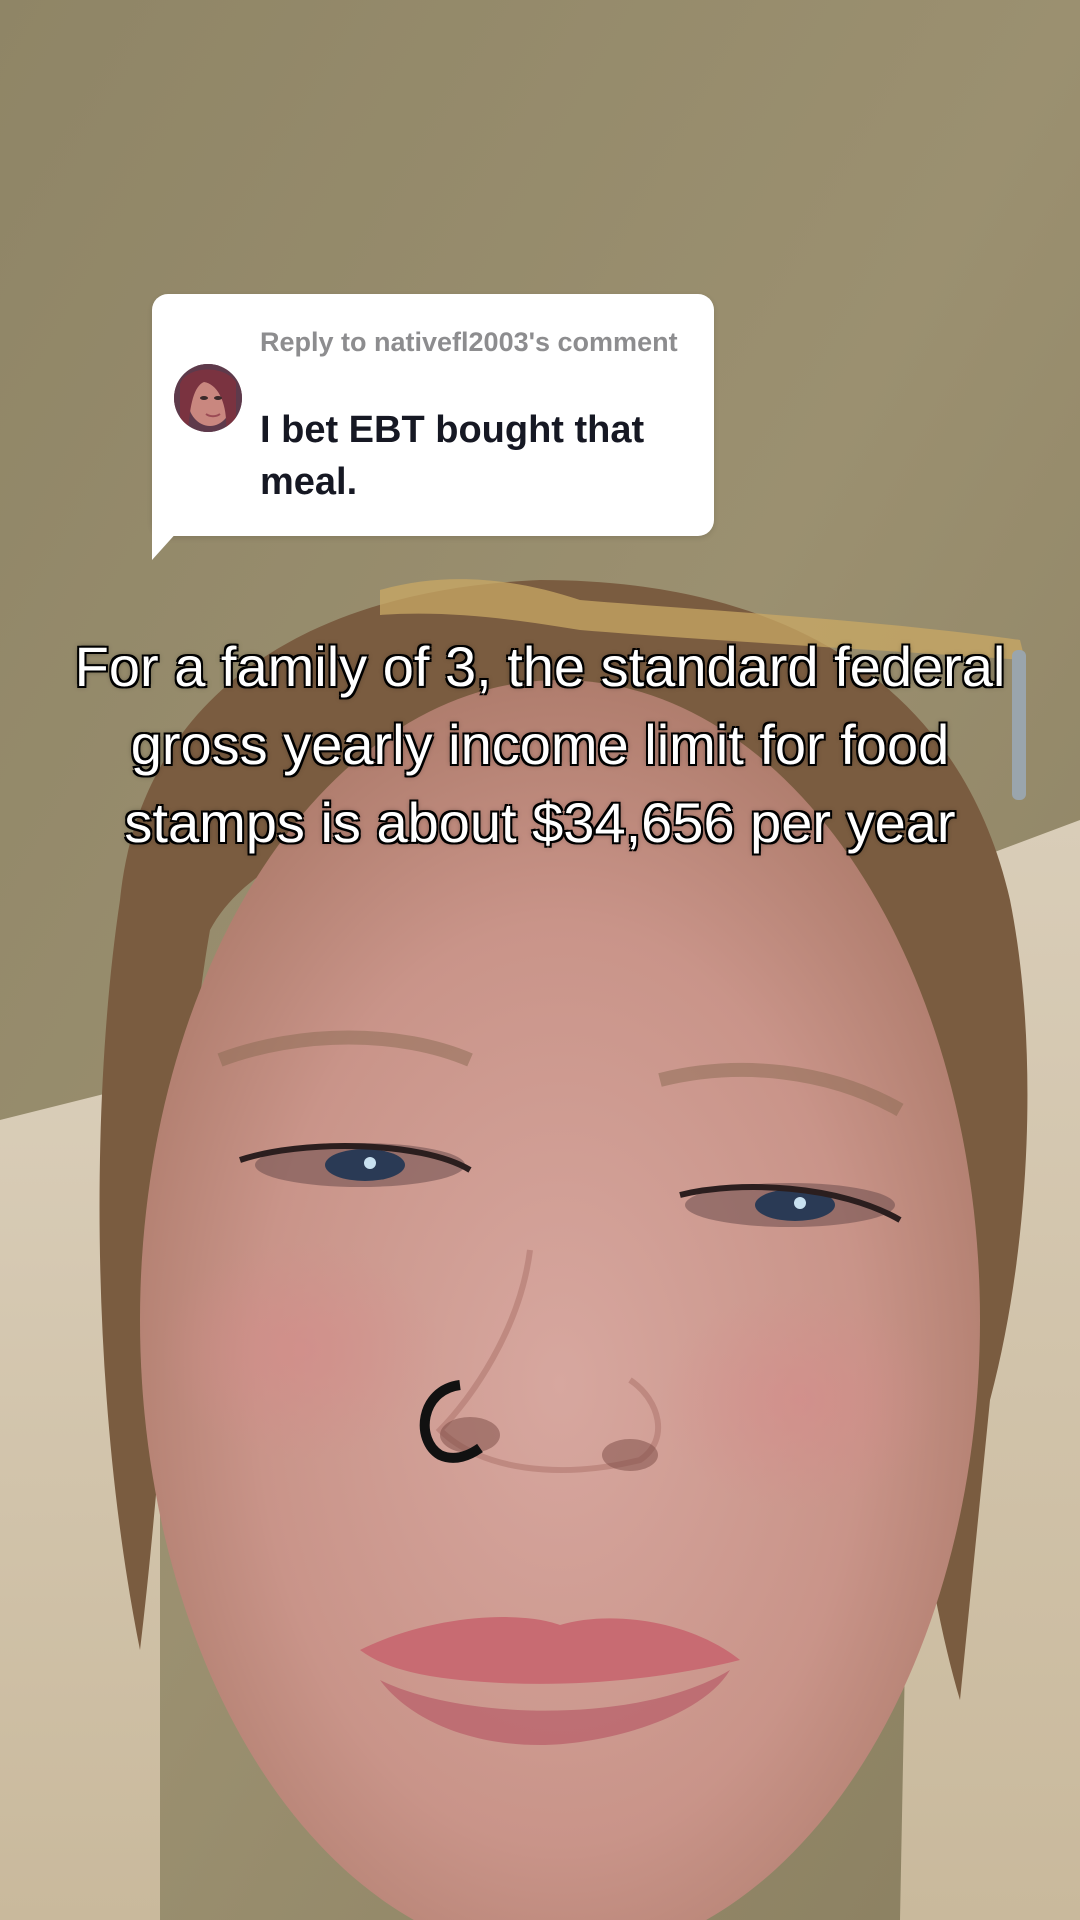 The width and height of the screenshot is (1080, 1920). I want to click on reply-comment-text: I bet EBT bought that meal., so click(452, 456).